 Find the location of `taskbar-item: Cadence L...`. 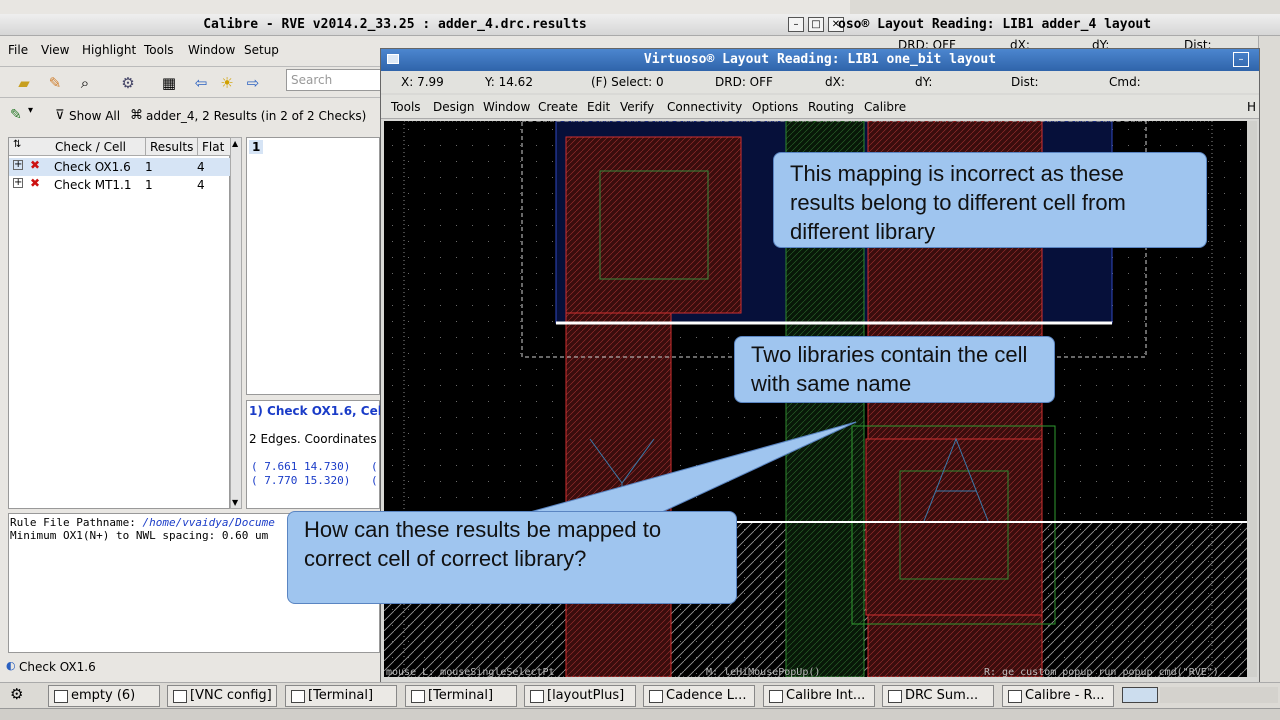

taskbar-item: Cadence L... is located at coordinates (699, 696).